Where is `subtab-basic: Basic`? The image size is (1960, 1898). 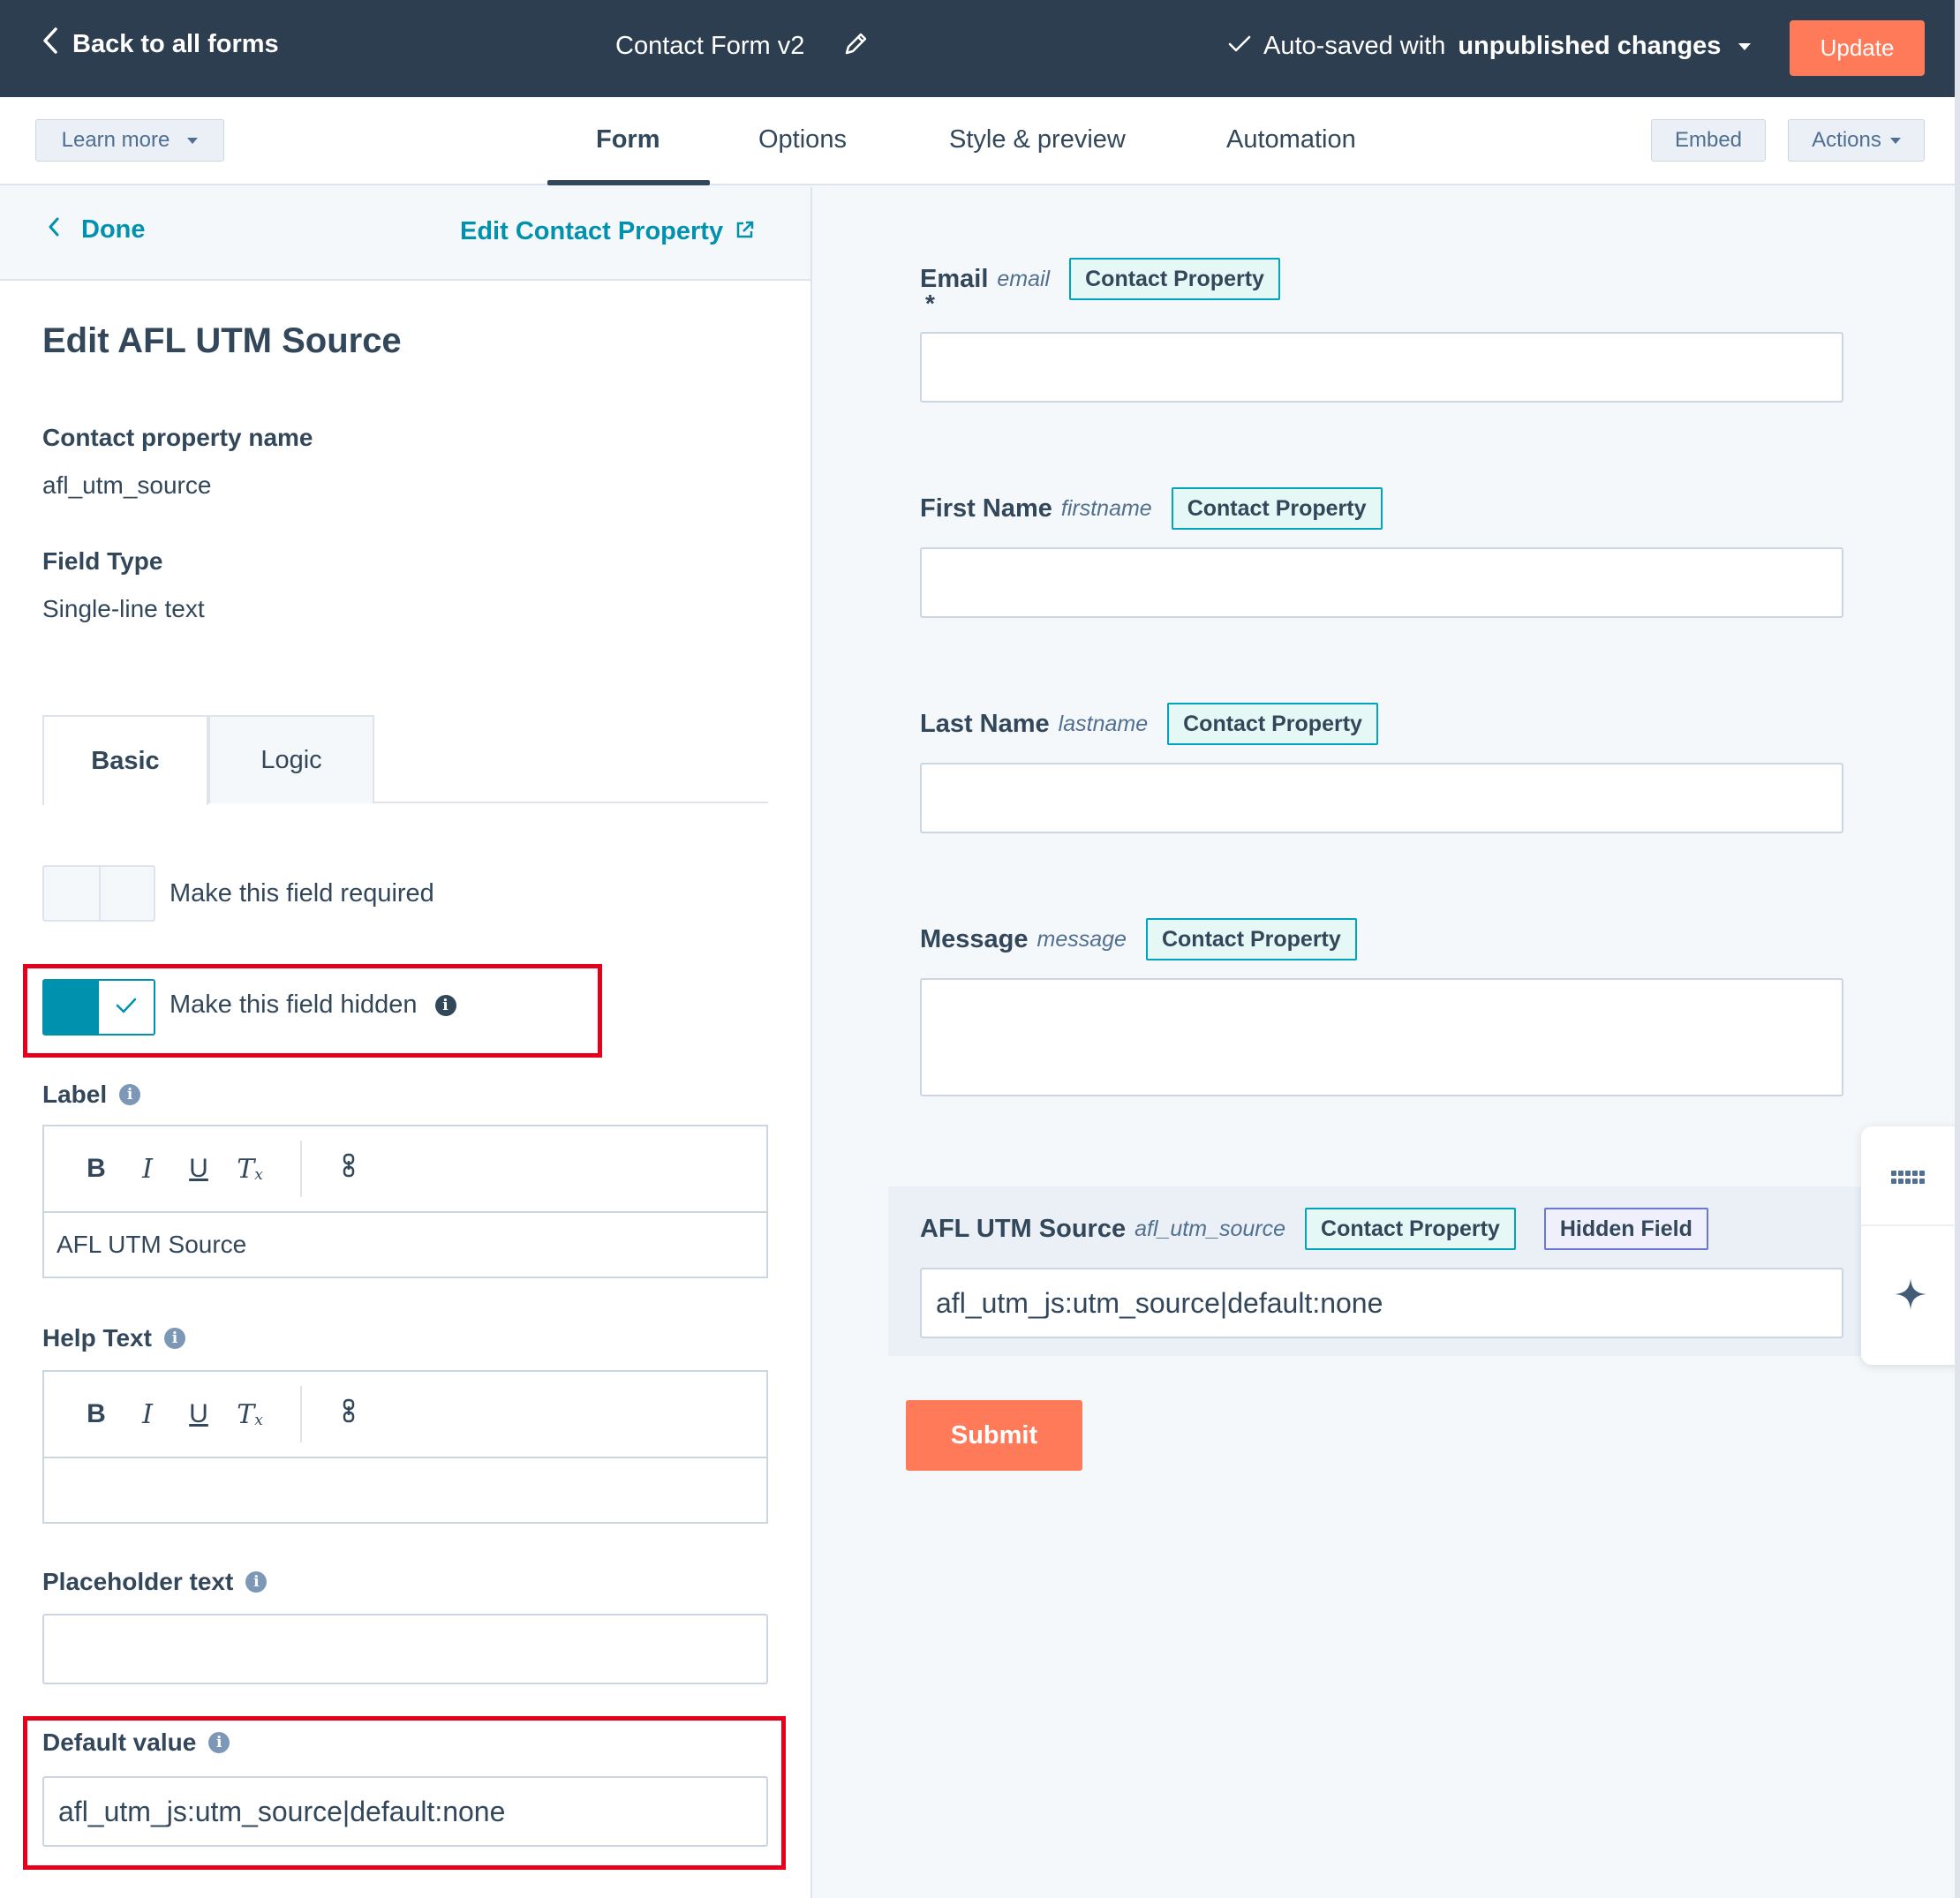 subtab-basic: Basic is located at coordinates (125, 760).